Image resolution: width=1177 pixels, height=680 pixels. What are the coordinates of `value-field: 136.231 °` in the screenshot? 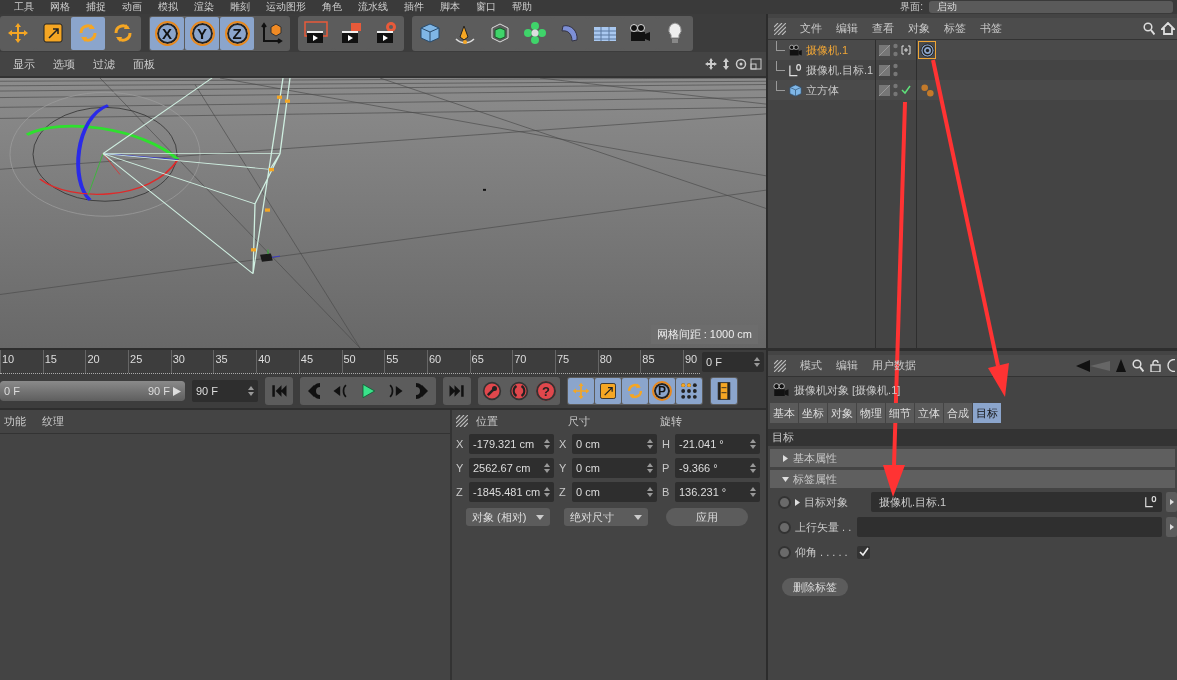 It's located at (717, 492).